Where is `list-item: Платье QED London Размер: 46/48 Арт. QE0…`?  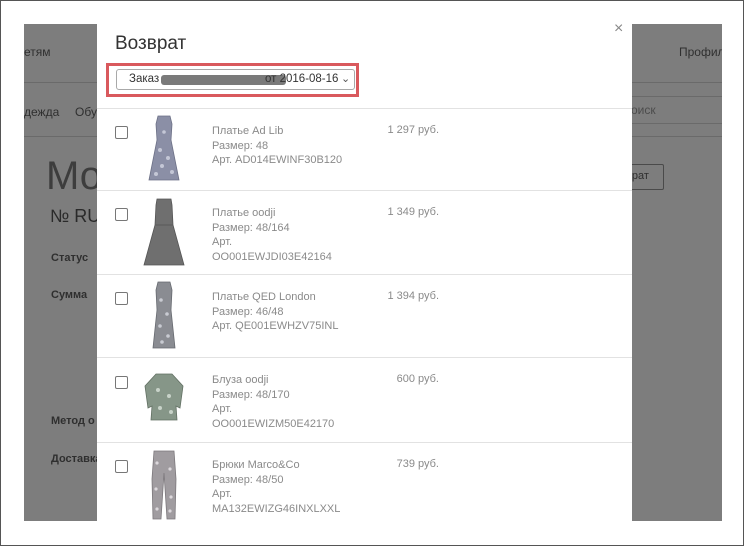 list-item: Платье QED London Размер: 46/48 Арт. QE0… is located at coordinates (364, 316).